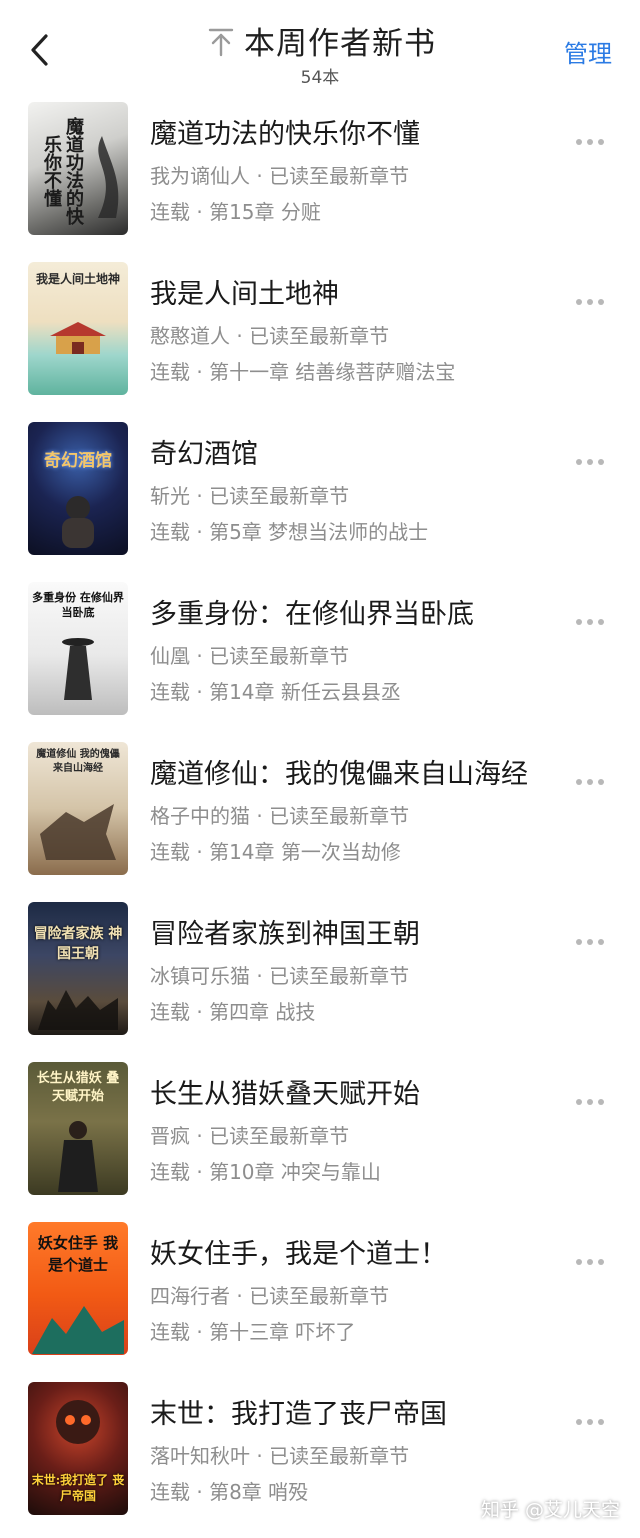 The height and width of the screenshot is (1538, 640). Describe the element at coordinates (250, 1136) in the screenshot. I see `author-line: 晋疯 · 已读至最新章节` at that location.